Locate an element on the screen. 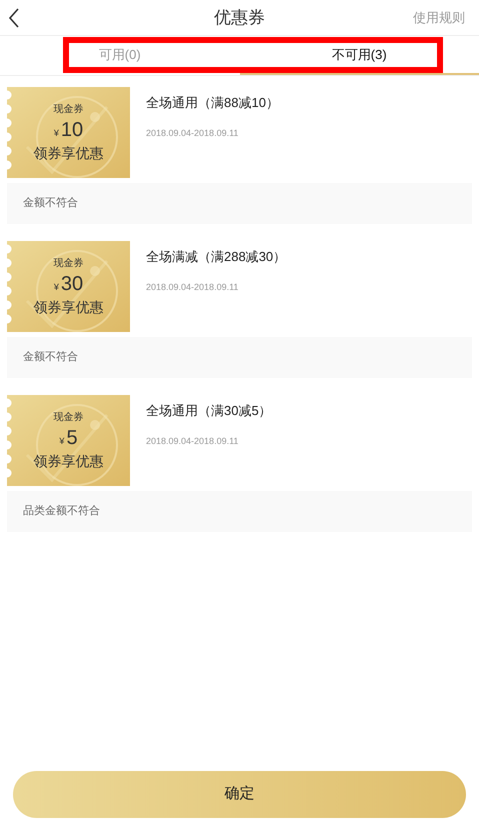 This screenshot has height=823, width=479. coupon-title: 全场通用（满88减10） is located at coordinates (212, 103).